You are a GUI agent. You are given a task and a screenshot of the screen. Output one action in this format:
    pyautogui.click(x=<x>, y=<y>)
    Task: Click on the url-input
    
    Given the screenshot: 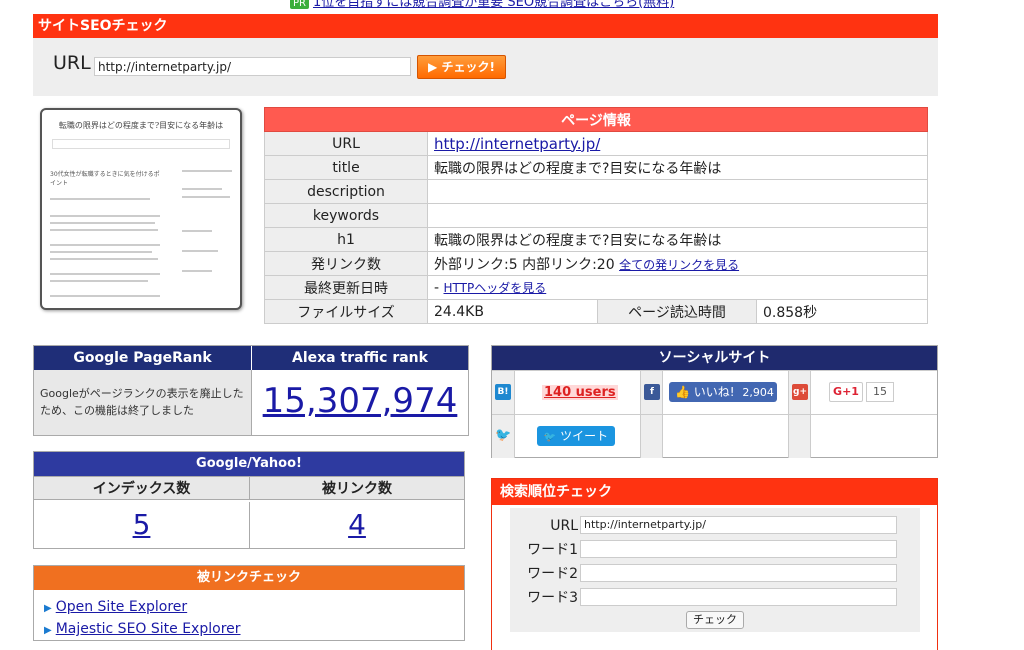 What is the action you would take?
    pyautogui.click(x=252, y=66)
    